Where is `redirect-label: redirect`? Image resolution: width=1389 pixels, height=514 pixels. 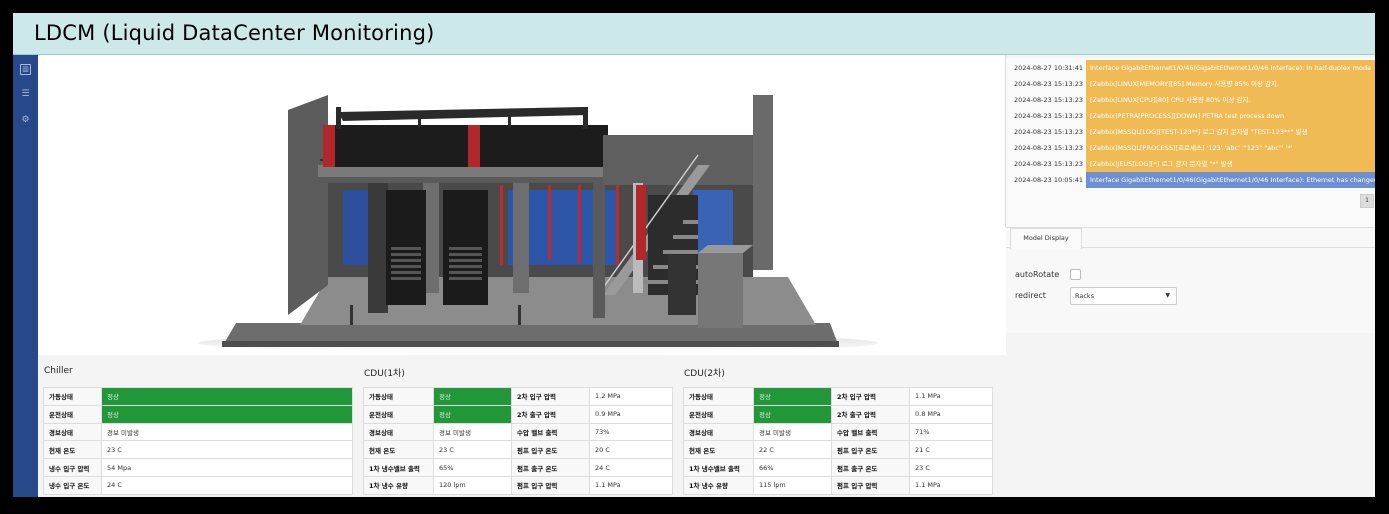 redirect-label: redirect is located at coordinates (1030, 295).